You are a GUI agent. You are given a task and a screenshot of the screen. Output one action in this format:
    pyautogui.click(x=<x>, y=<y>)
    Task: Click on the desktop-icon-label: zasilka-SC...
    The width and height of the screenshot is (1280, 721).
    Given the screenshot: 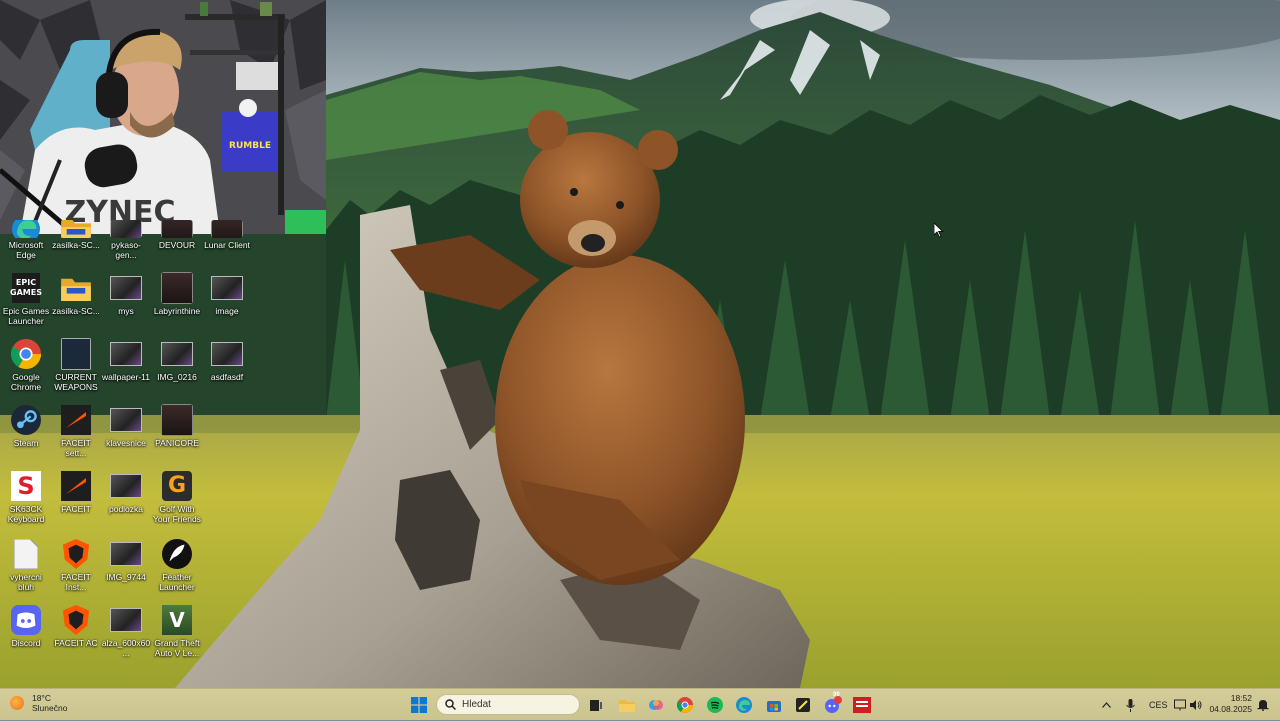 What is the action you would take?
    pyautogui.click(x=76, y=245)
    